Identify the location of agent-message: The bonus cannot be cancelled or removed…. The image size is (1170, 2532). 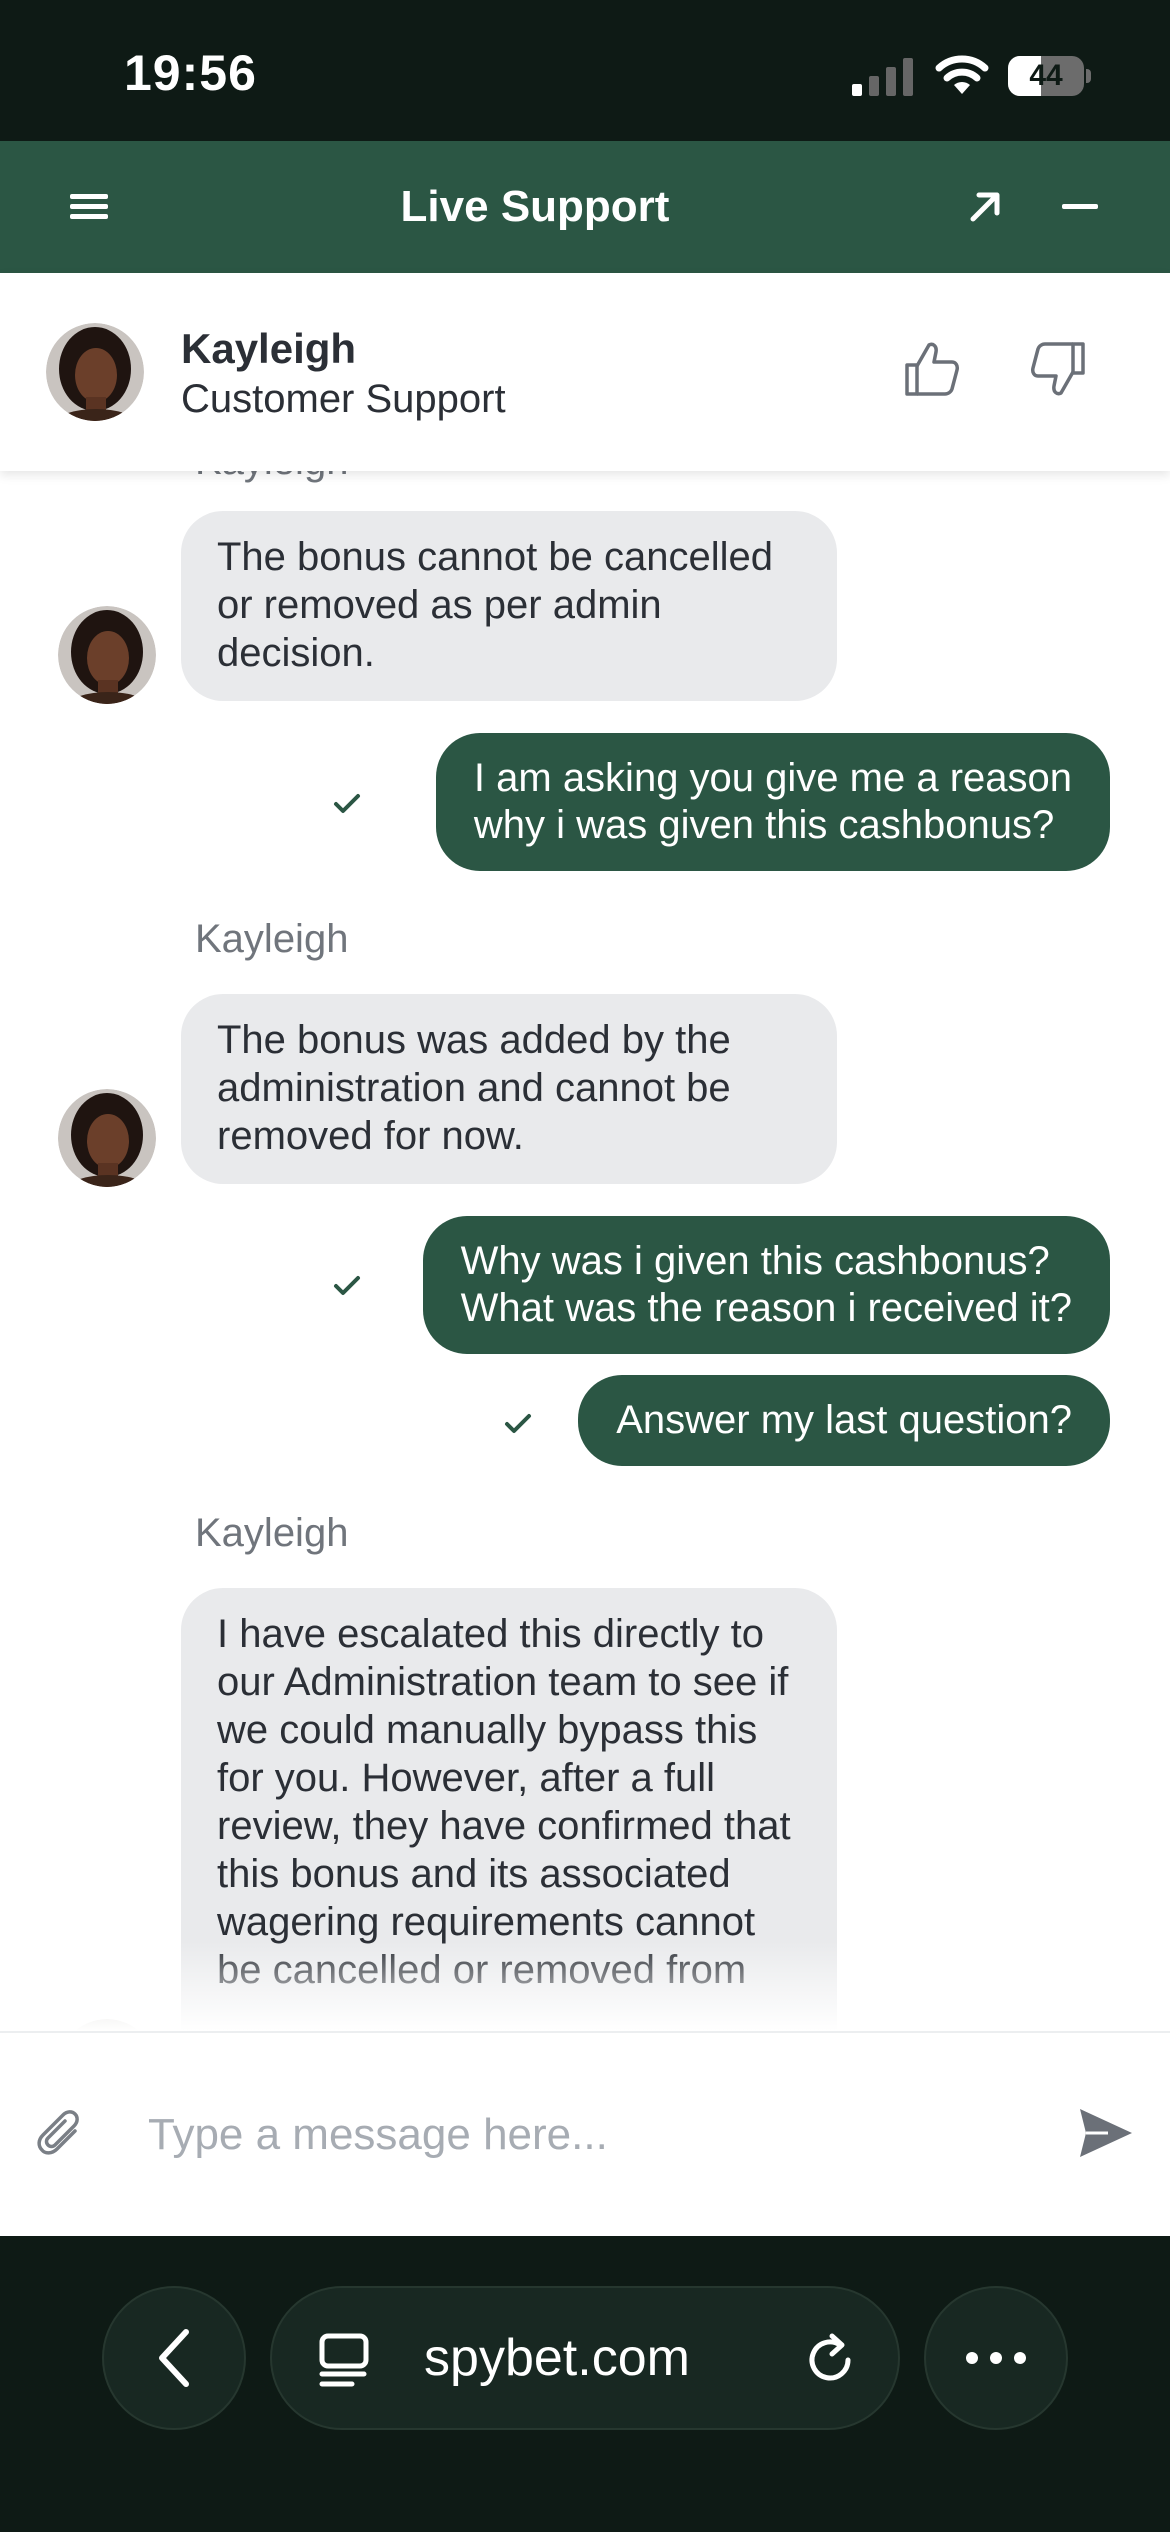
(509, 606).